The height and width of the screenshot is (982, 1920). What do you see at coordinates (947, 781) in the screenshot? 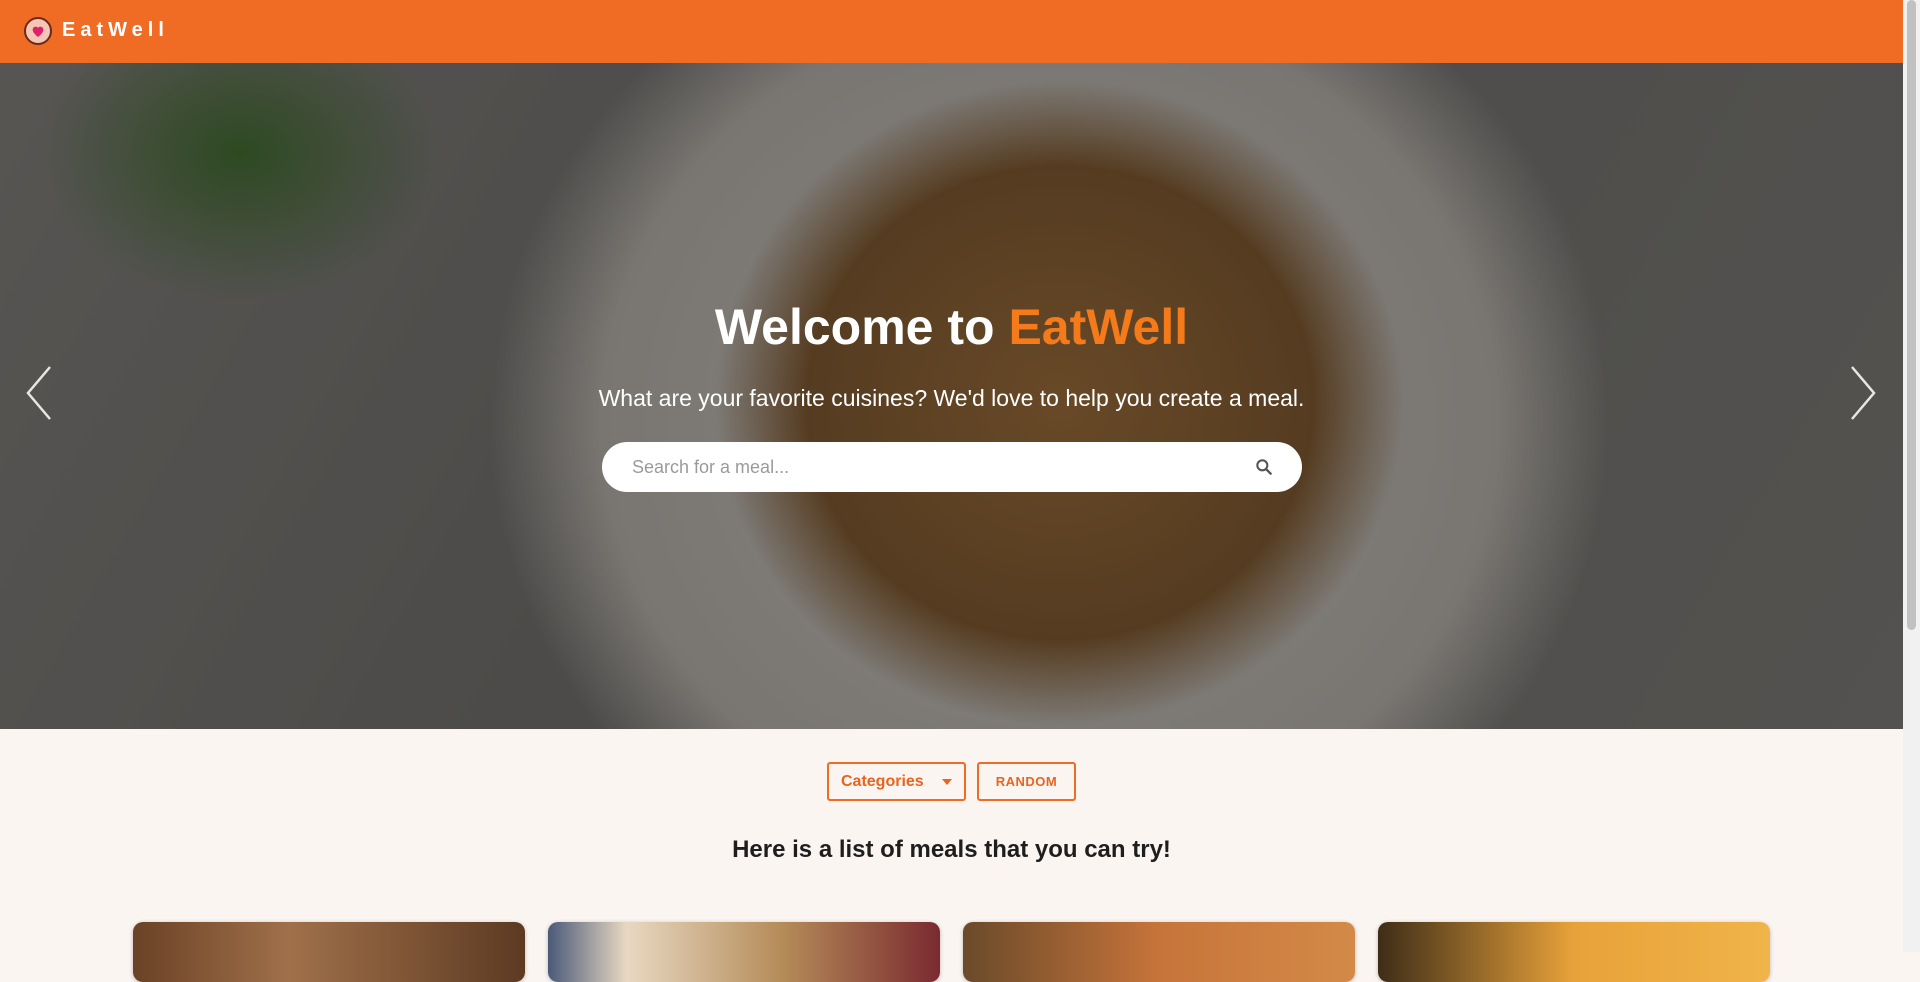
I see `caret-down-icon` at bounding box center [947, 781].